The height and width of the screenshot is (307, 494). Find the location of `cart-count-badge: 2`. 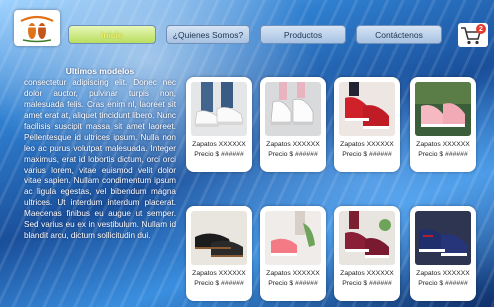

cart-count-badge: 2 is located at coordinates (481, 29).